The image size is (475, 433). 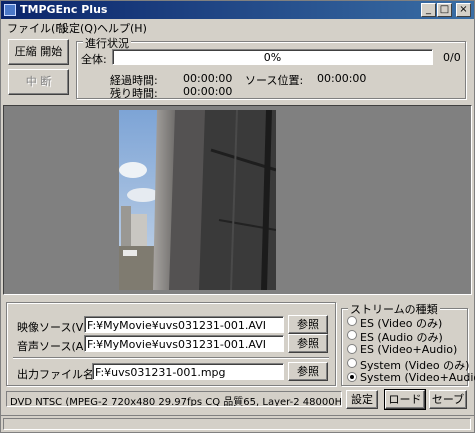 What do you see at coordinates (406, 336) in the screenshot?
I see `stream-option-es-audio: ES (Audio のみ)` at bounding box center [406, 336].